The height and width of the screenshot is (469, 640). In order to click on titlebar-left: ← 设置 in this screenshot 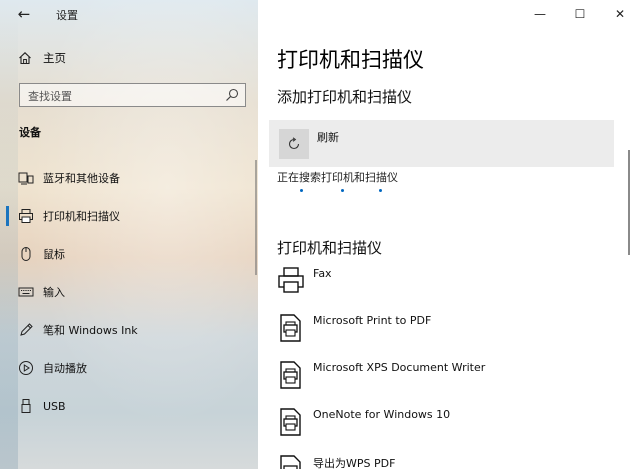, I will do `click(129, 14)`.